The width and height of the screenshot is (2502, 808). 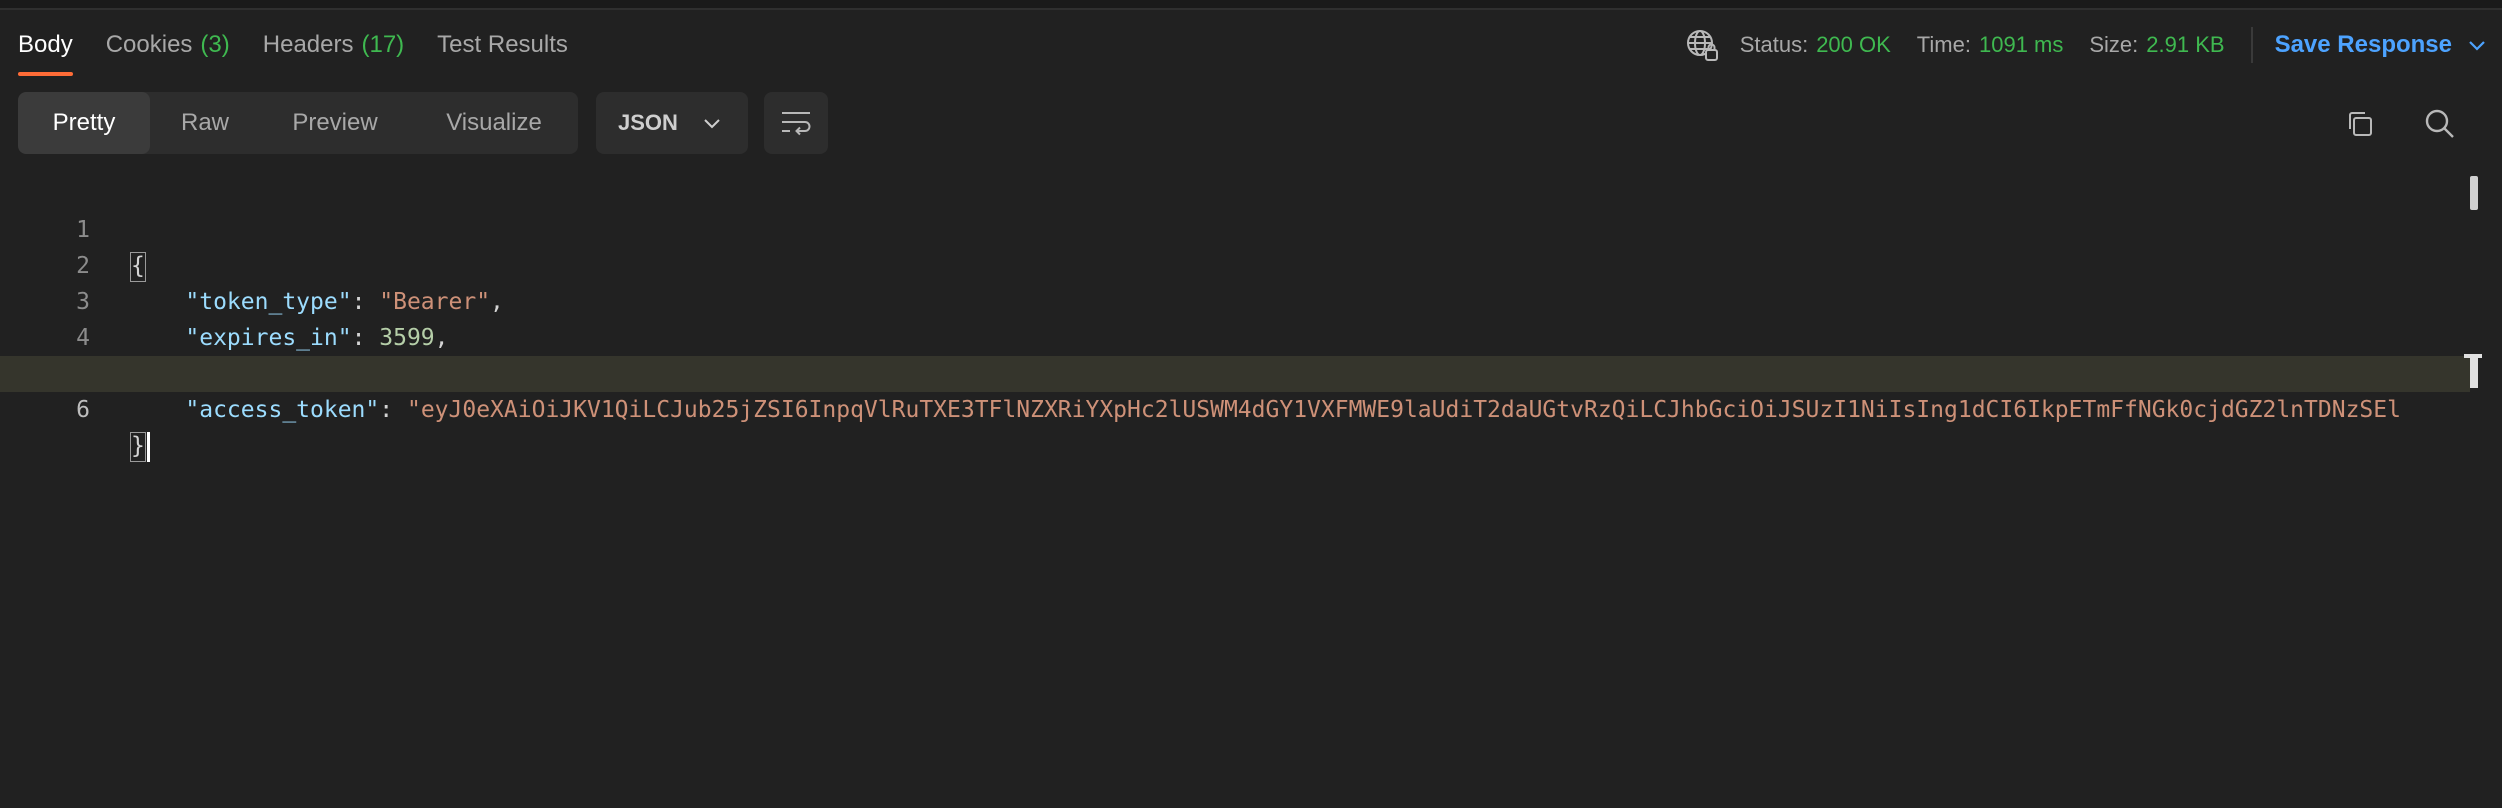 What do you see at coordinates (2114, 44) in the screenshot?
I see `size-label: Size:` at bounding box center [2114, 44].